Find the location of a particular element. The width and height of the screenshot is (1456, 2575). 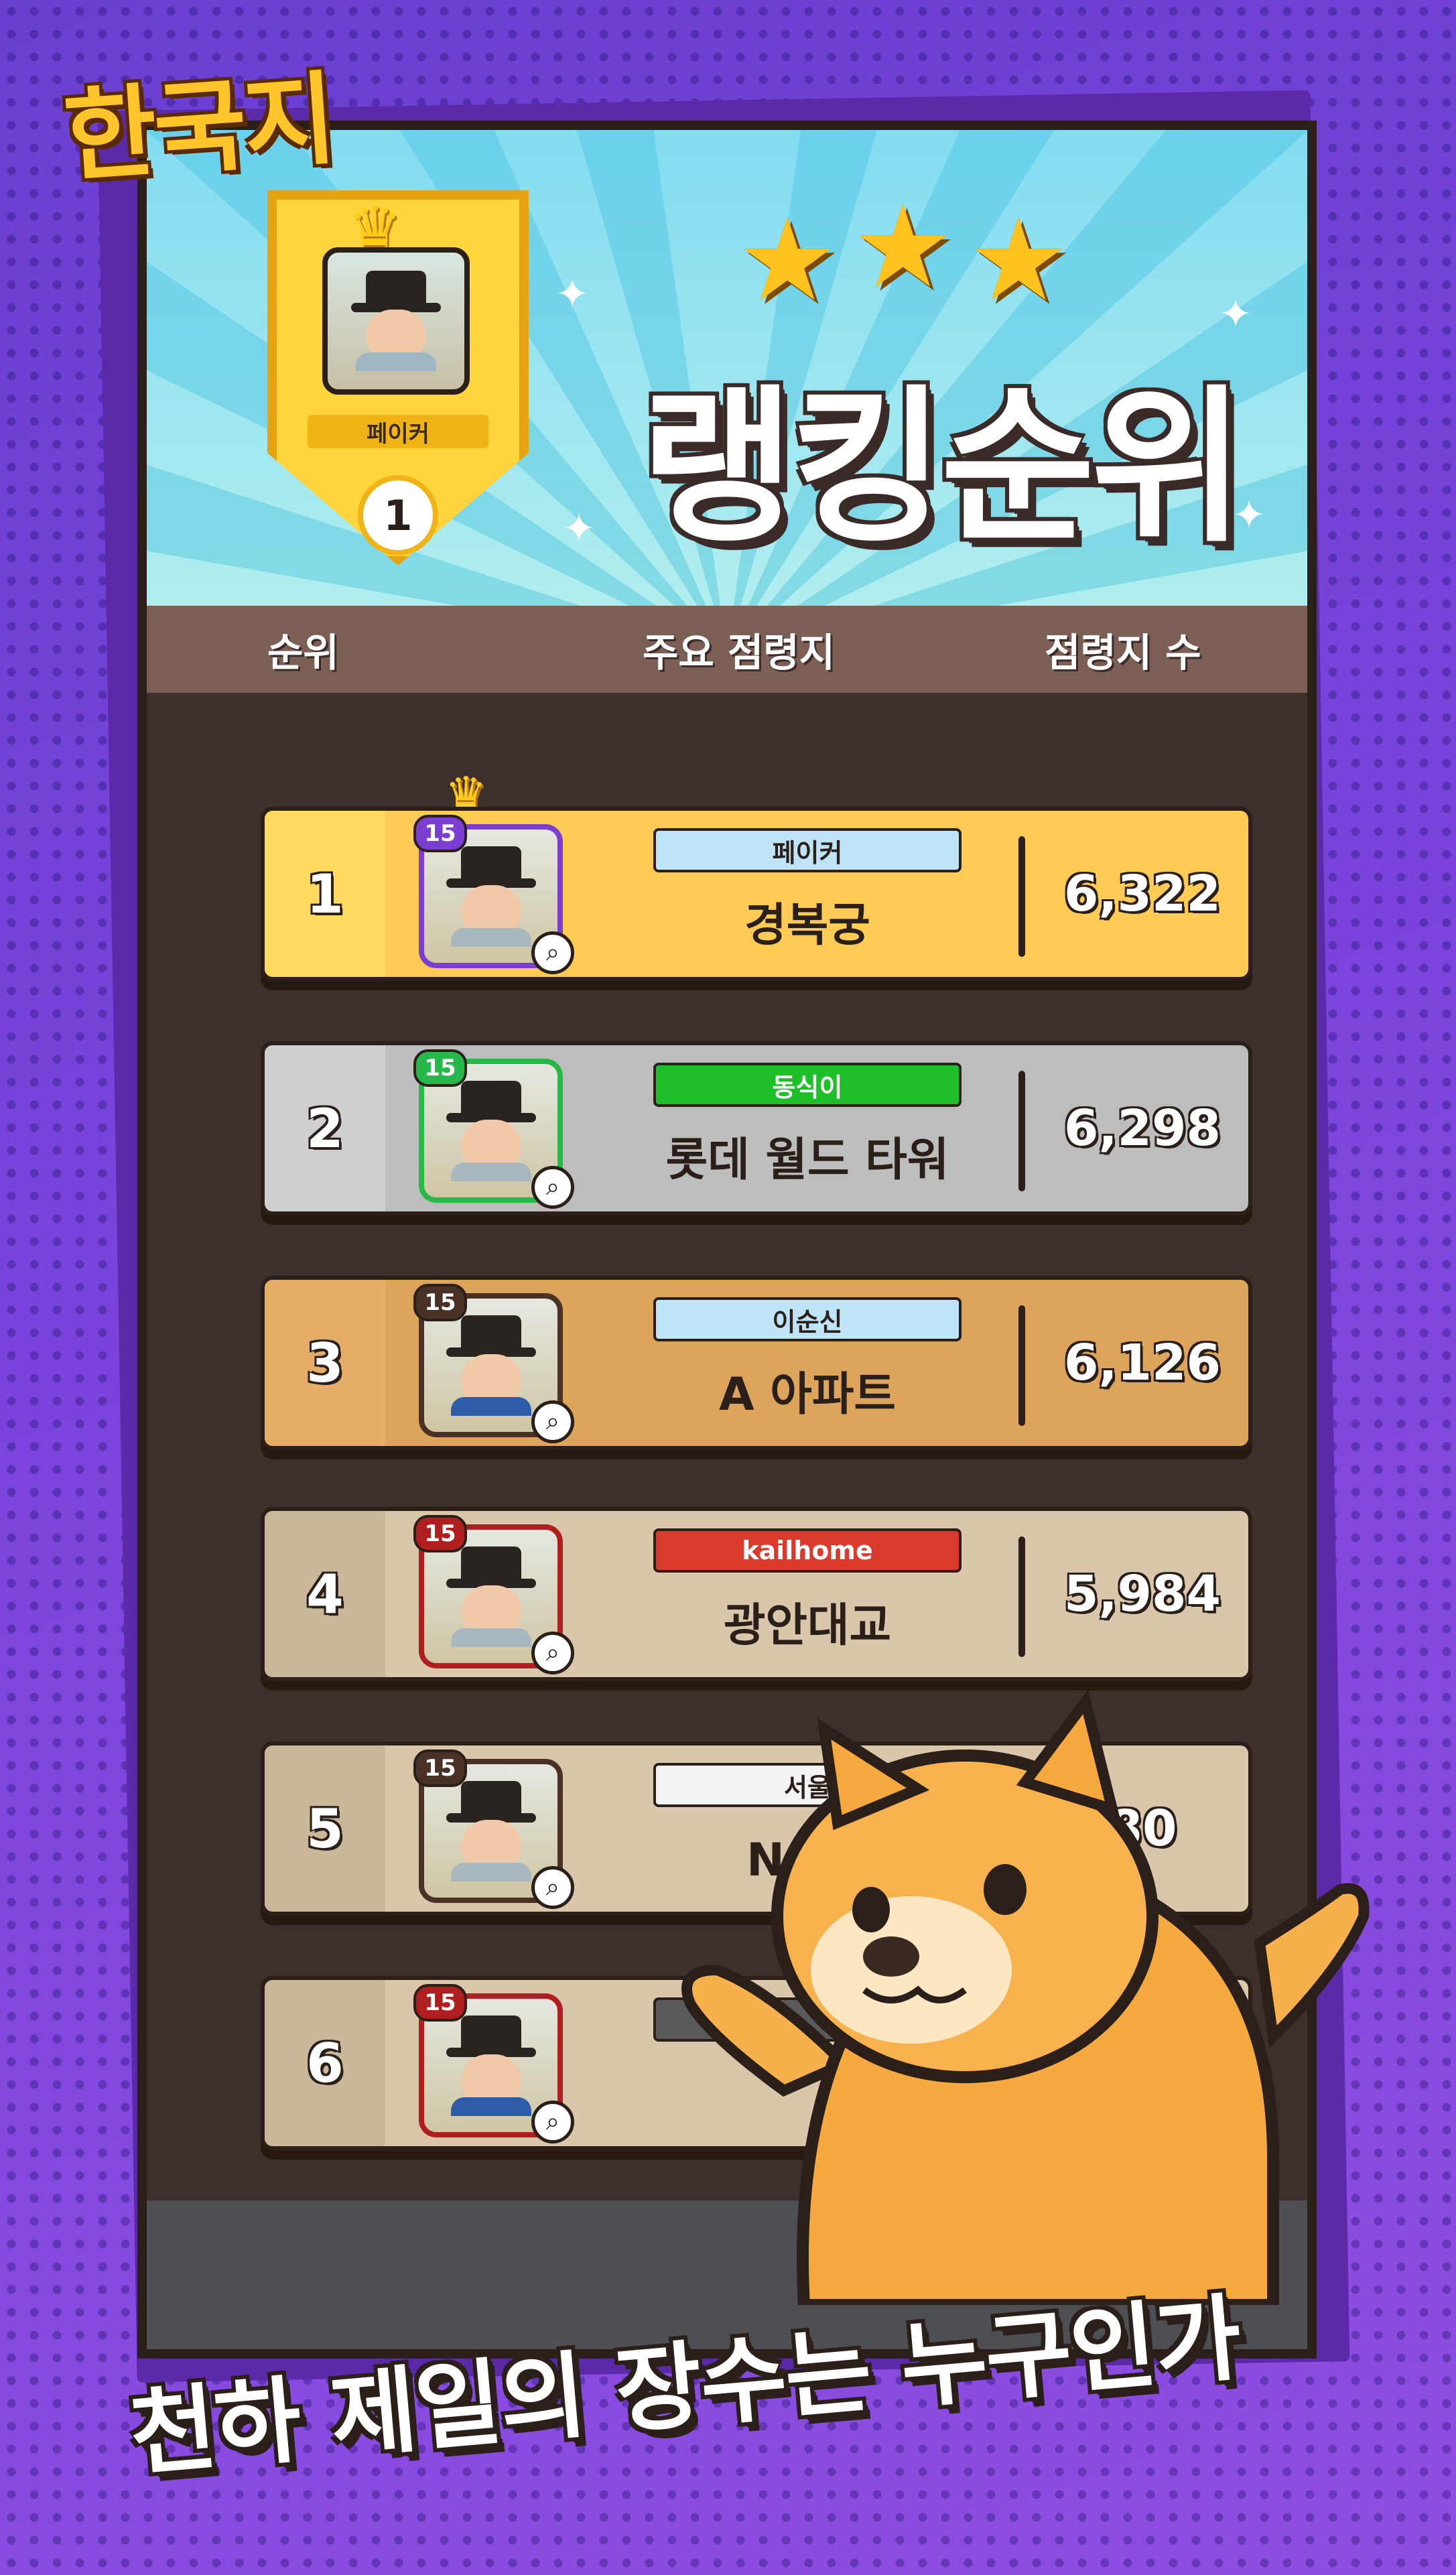

player-name-tag: 이순신 is located at coordinates (807, 1319).